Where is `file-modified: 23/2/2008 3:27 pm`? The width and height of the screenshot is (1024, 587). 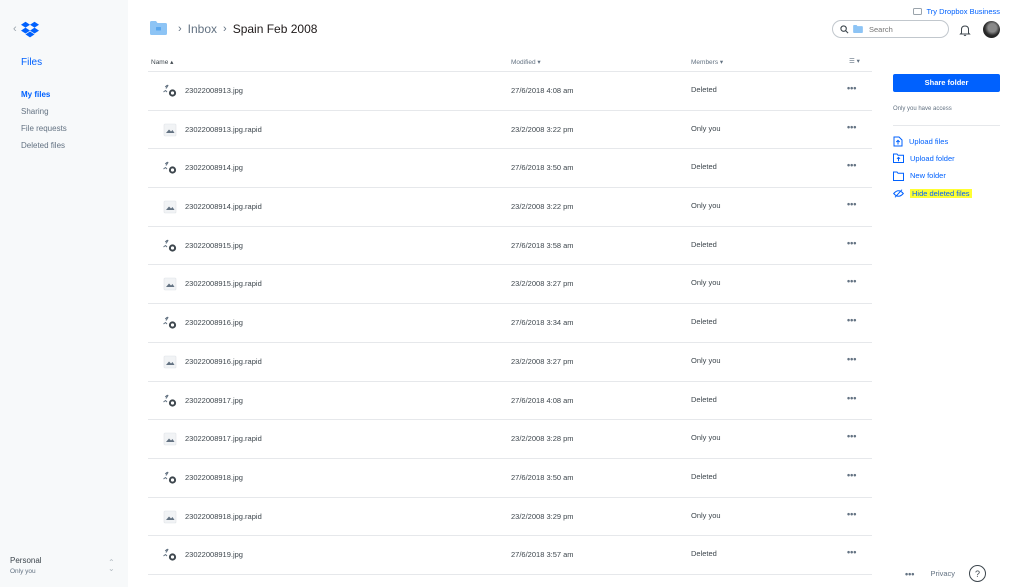
file-modified: 23/2/2008 3:27 pm is located at coordinates (542, 284).